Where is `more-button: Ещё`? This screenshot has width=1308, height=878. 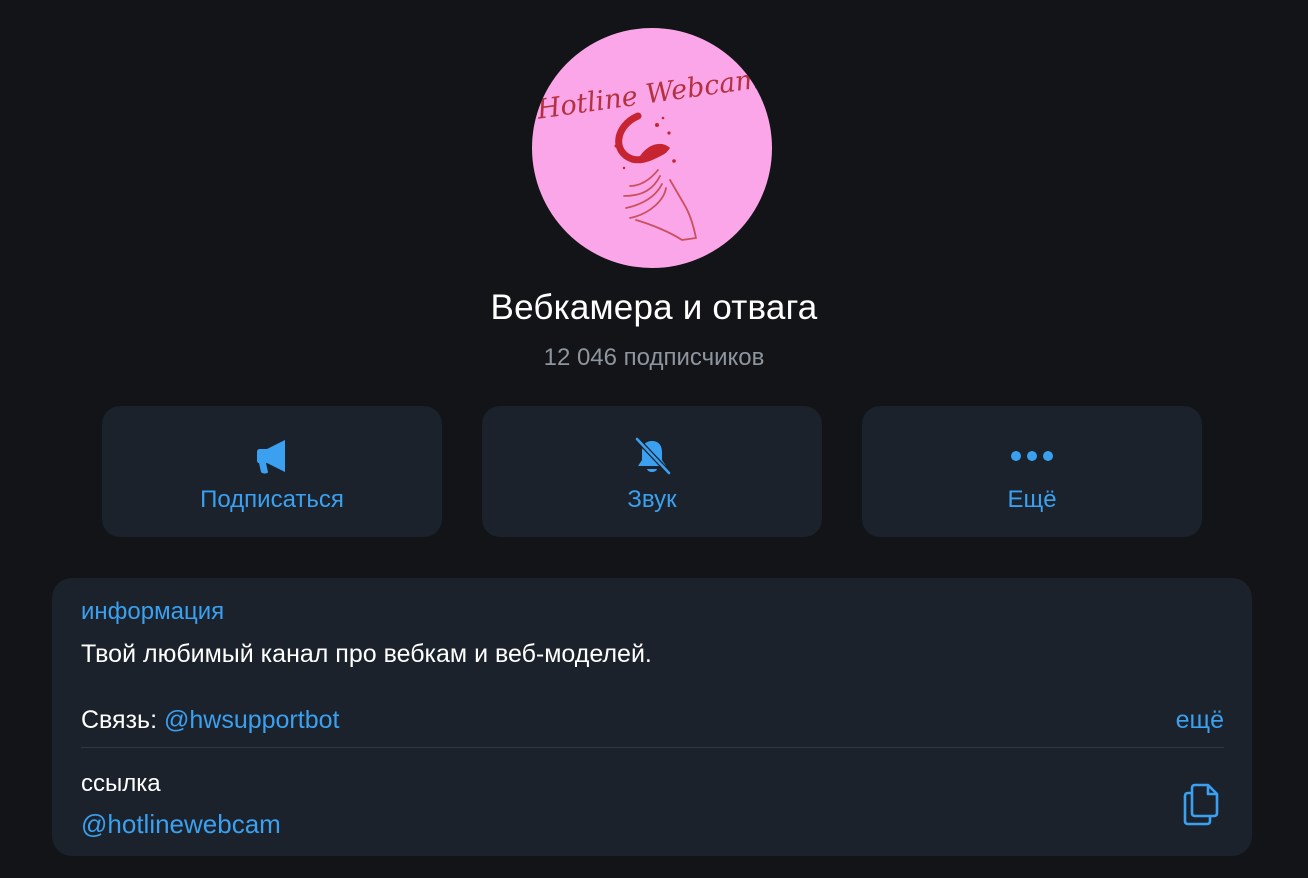 more-button: Ещё is located at coordinates (1032, 471).